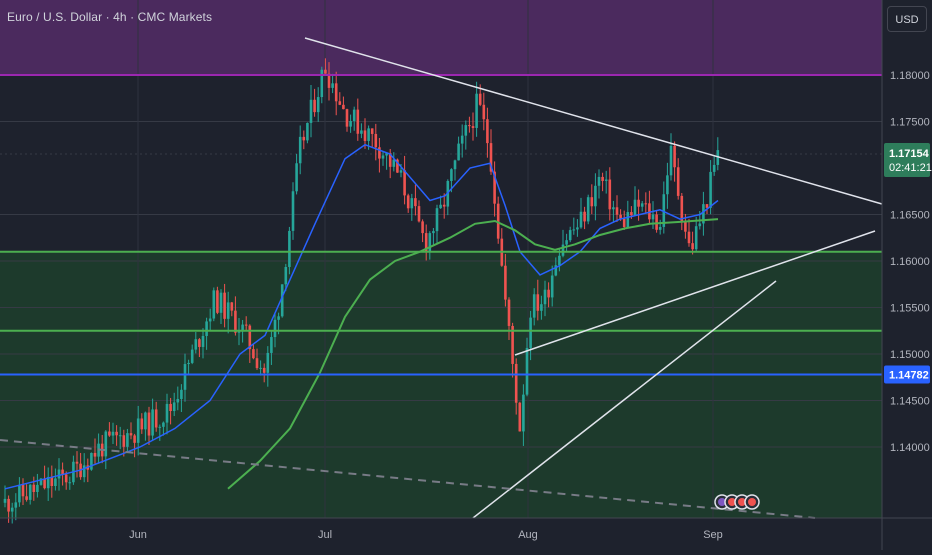 The height and width of the screenshot is (555, 932). Describe the element at coordinates (910, 76) in the screenshot. I see `y-tick-label: 1.18000` at that location.